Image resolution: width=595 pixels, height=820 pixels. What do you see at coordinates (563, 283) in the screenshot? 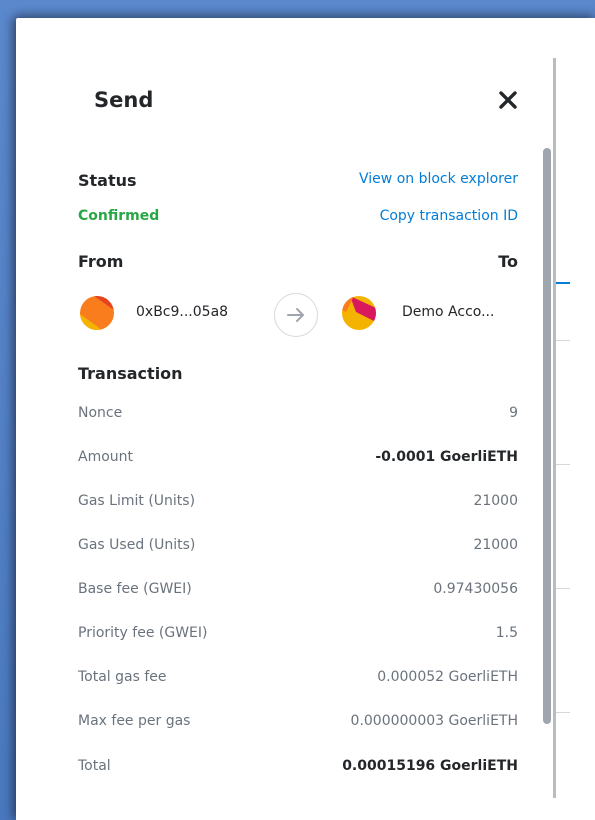
I see `background-tab-indicator` at bounding box center [563, 283].